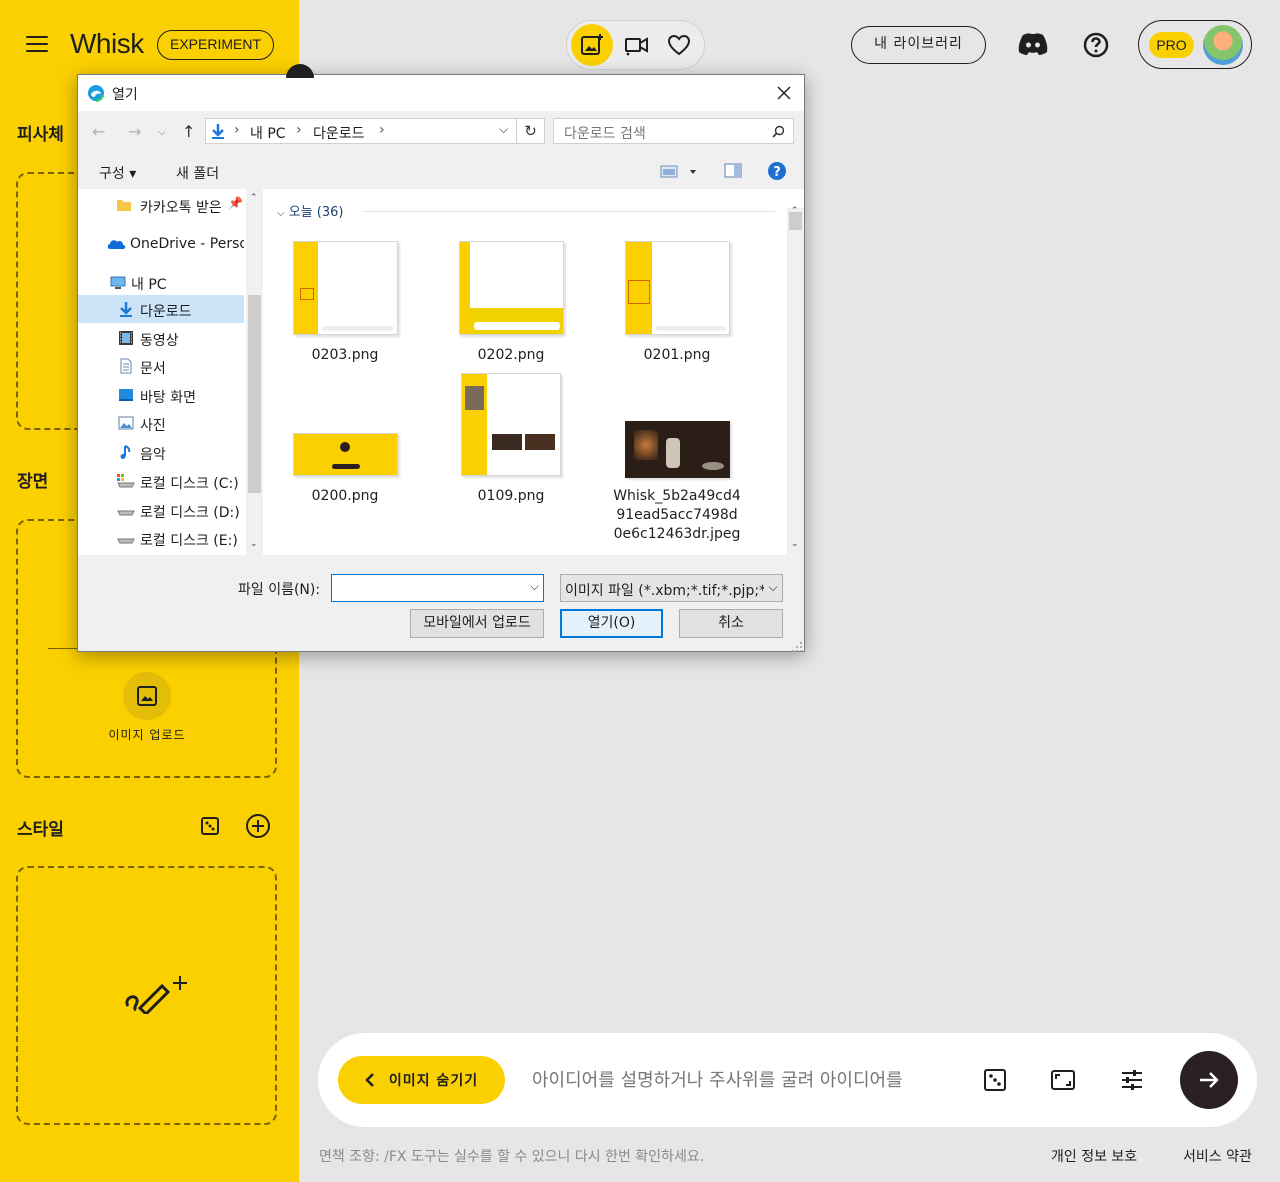 The width and height of the screenshot is (1280, 1182). I want to click on organize-menu: 구성 ▾, so click(117, 173).